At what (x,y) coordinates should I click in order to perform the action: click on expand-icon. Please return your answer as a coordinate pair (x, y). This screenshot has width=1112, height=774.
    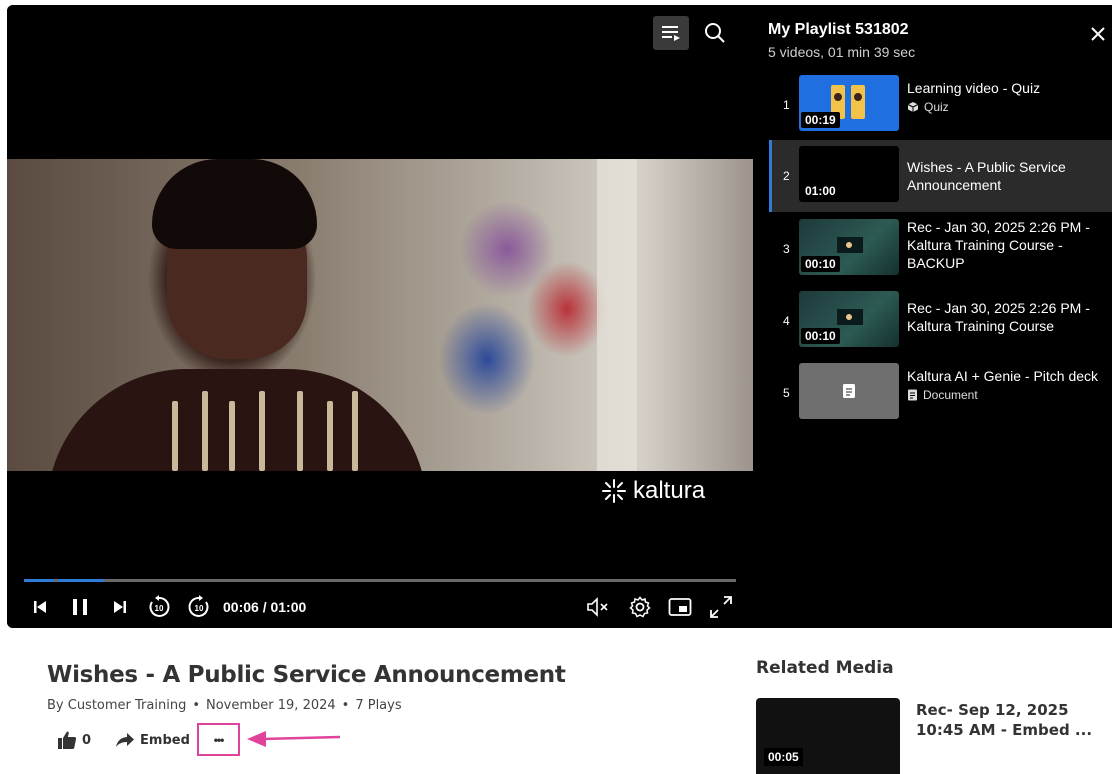
    Looking at the image, I should click on (721, 607).